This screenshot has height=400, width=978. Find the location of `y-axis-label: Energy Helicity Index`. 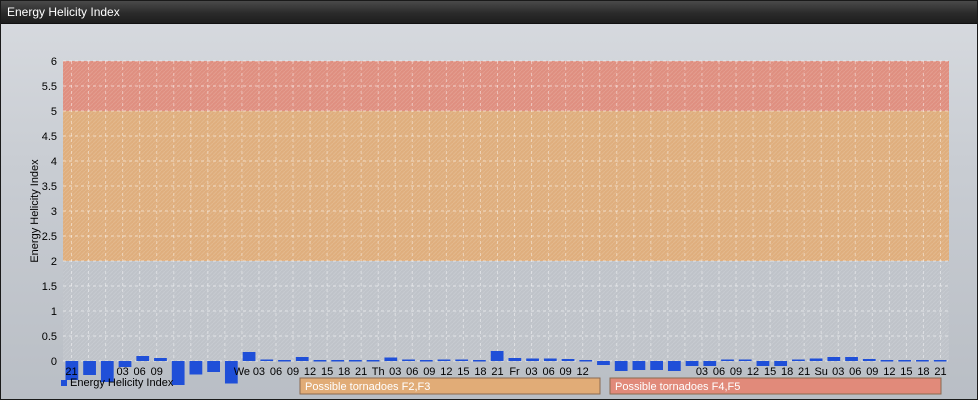

y-axis-label: Energy Helicity Index is located at coordinates (35, 211).